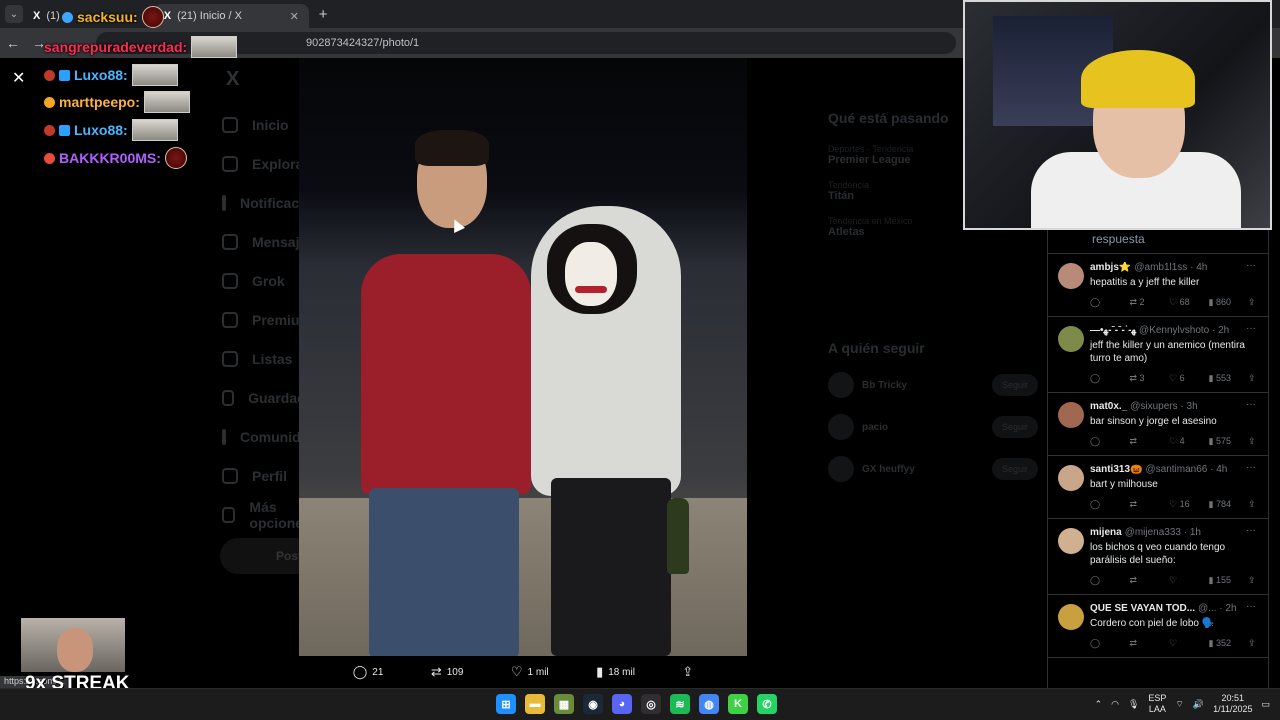 The height and width of the screenshot is (720, 1280). I want to click on start-icon: ⊞, so click(506, 704).